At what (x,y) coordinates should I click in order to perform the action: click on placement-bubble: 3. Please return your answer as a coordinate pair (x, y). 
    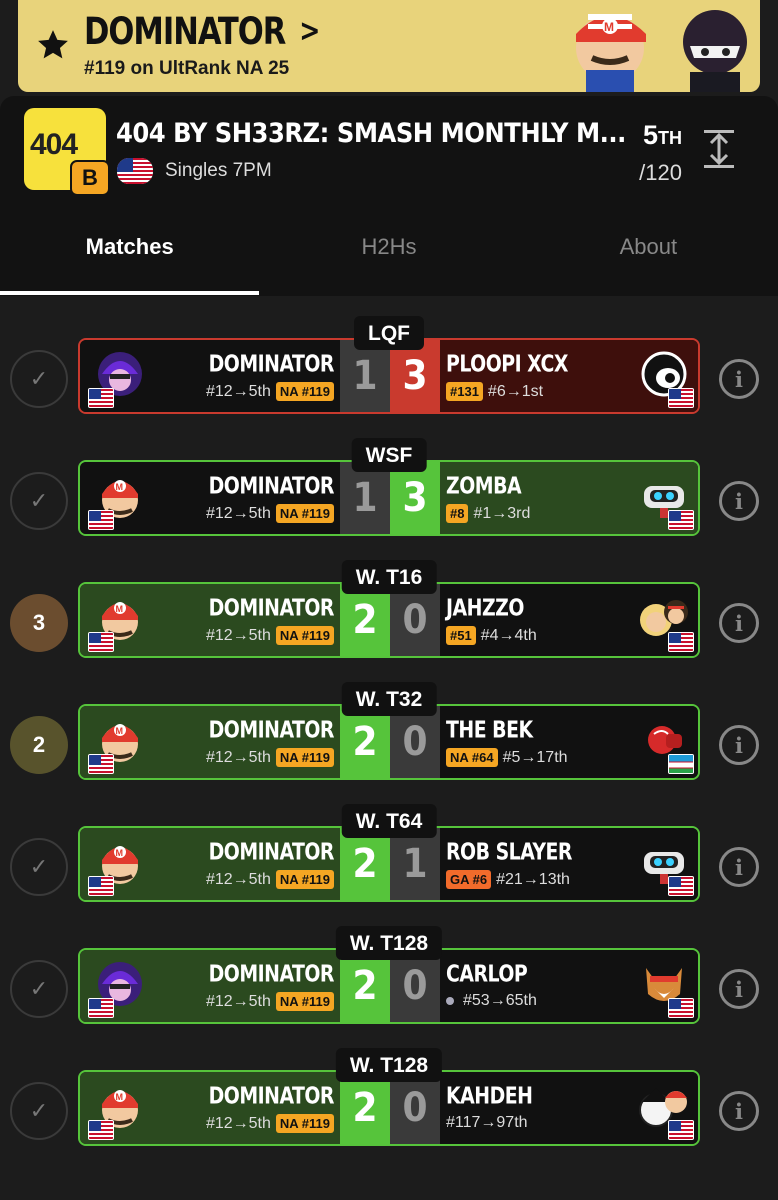
    Looking at the image, I should click on (39, 623).